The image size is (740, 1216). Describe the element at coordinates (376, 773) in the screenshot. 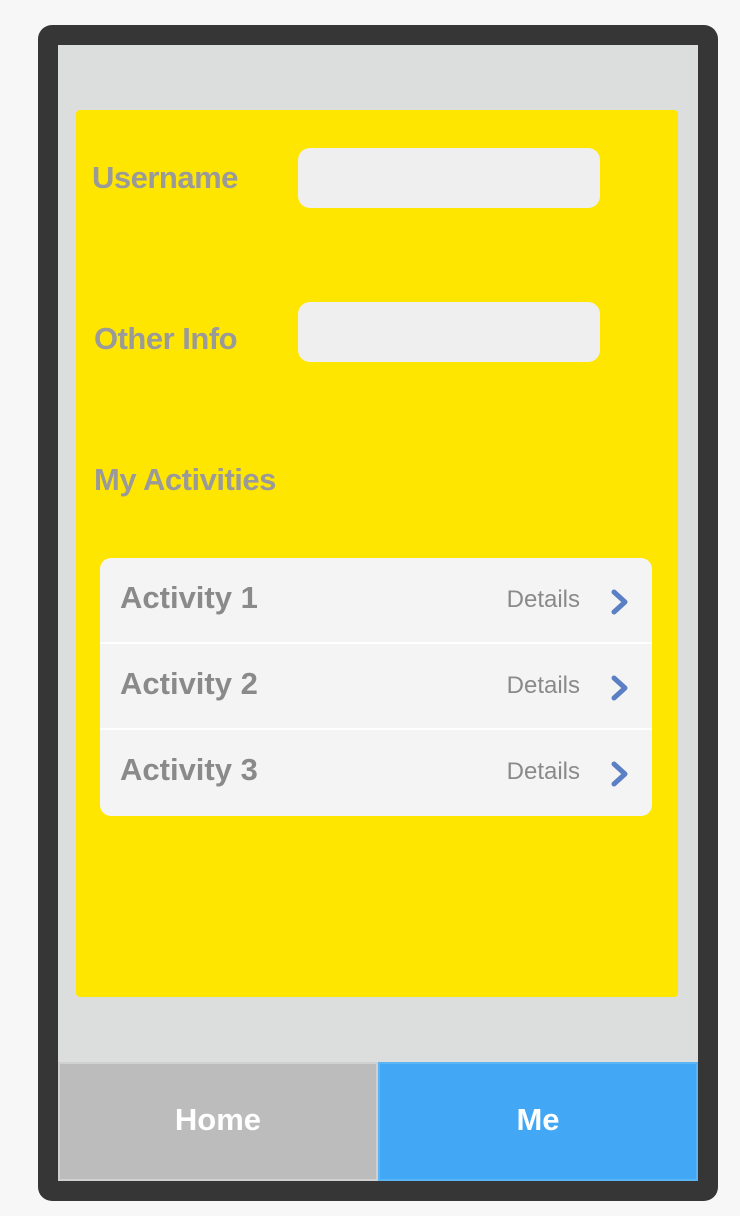

I see `activity-row-3: Activity 3 Details` at that location.